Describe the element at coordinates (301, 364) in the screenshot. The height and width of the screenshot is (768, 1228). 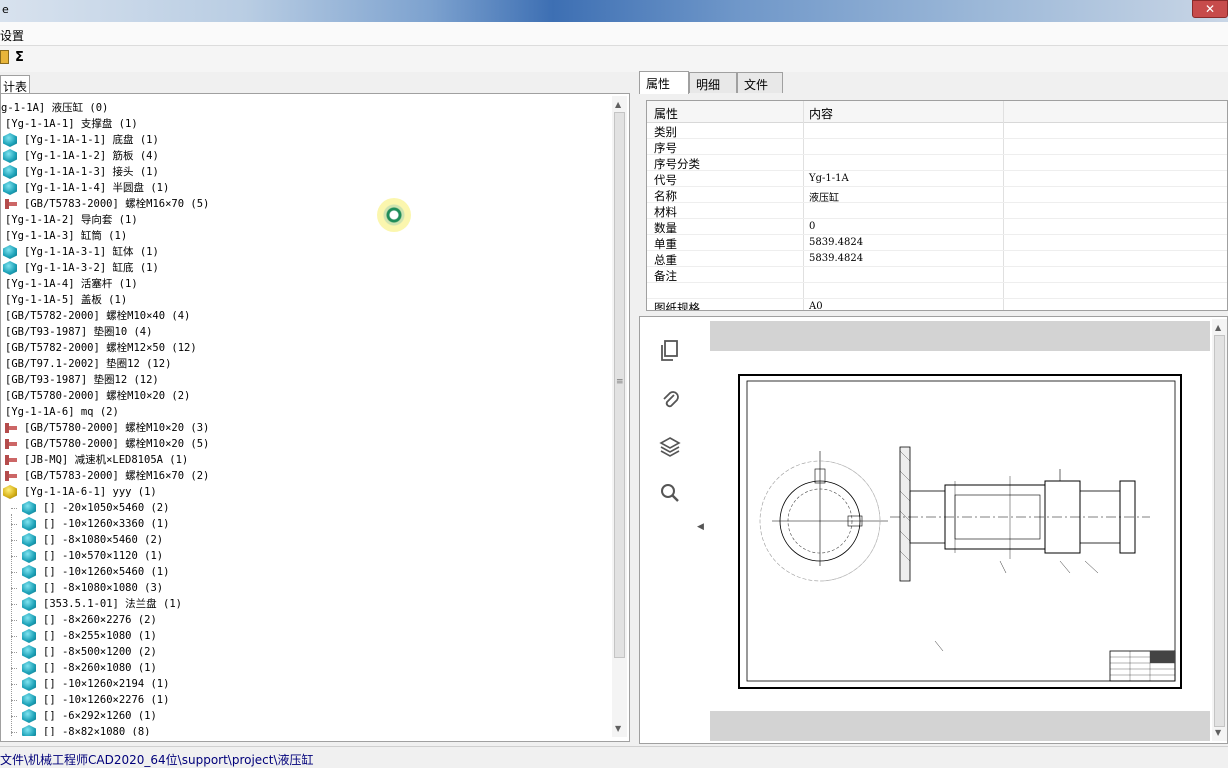
I see `tree-item: [GB/T97.1-2002] 垫圈12 (12)` at that location.